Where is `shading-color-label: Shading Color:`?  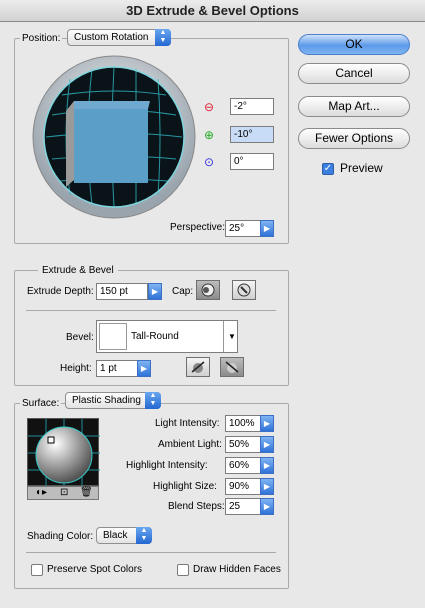 shading-color-label: Shading Color: is located at coordinates (60, 536).